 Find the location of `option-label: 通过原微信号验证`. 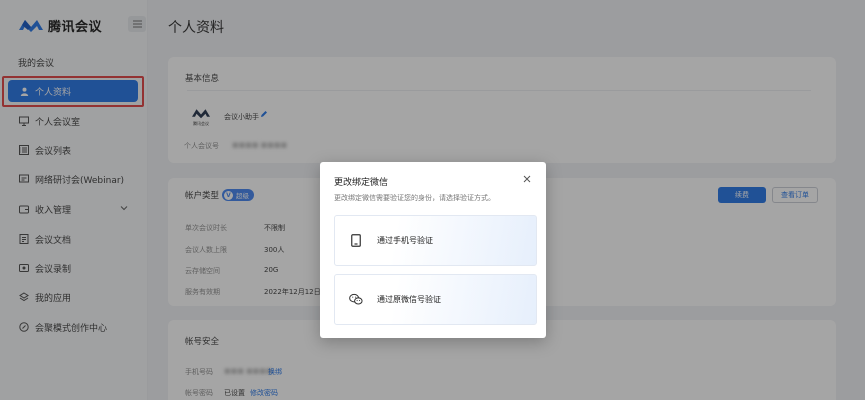

option-label: 通过原微信号验证 is located at coordinates (409, 299).